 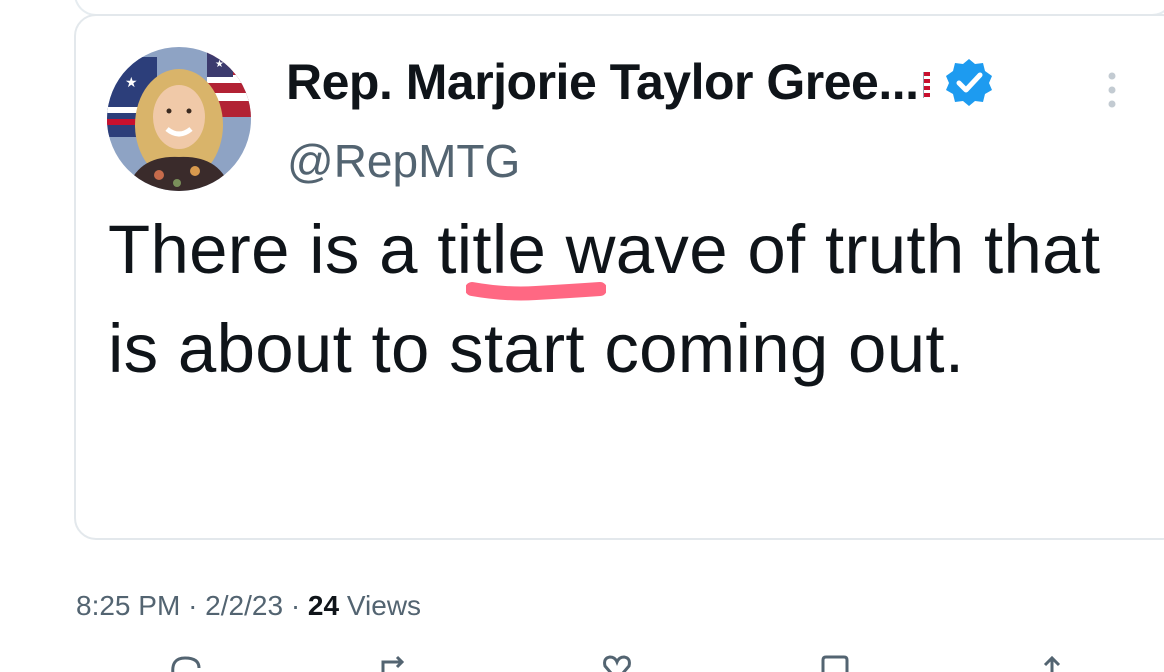 I want to click on us-flag-emoji-icon, so click(x=926, y=85).